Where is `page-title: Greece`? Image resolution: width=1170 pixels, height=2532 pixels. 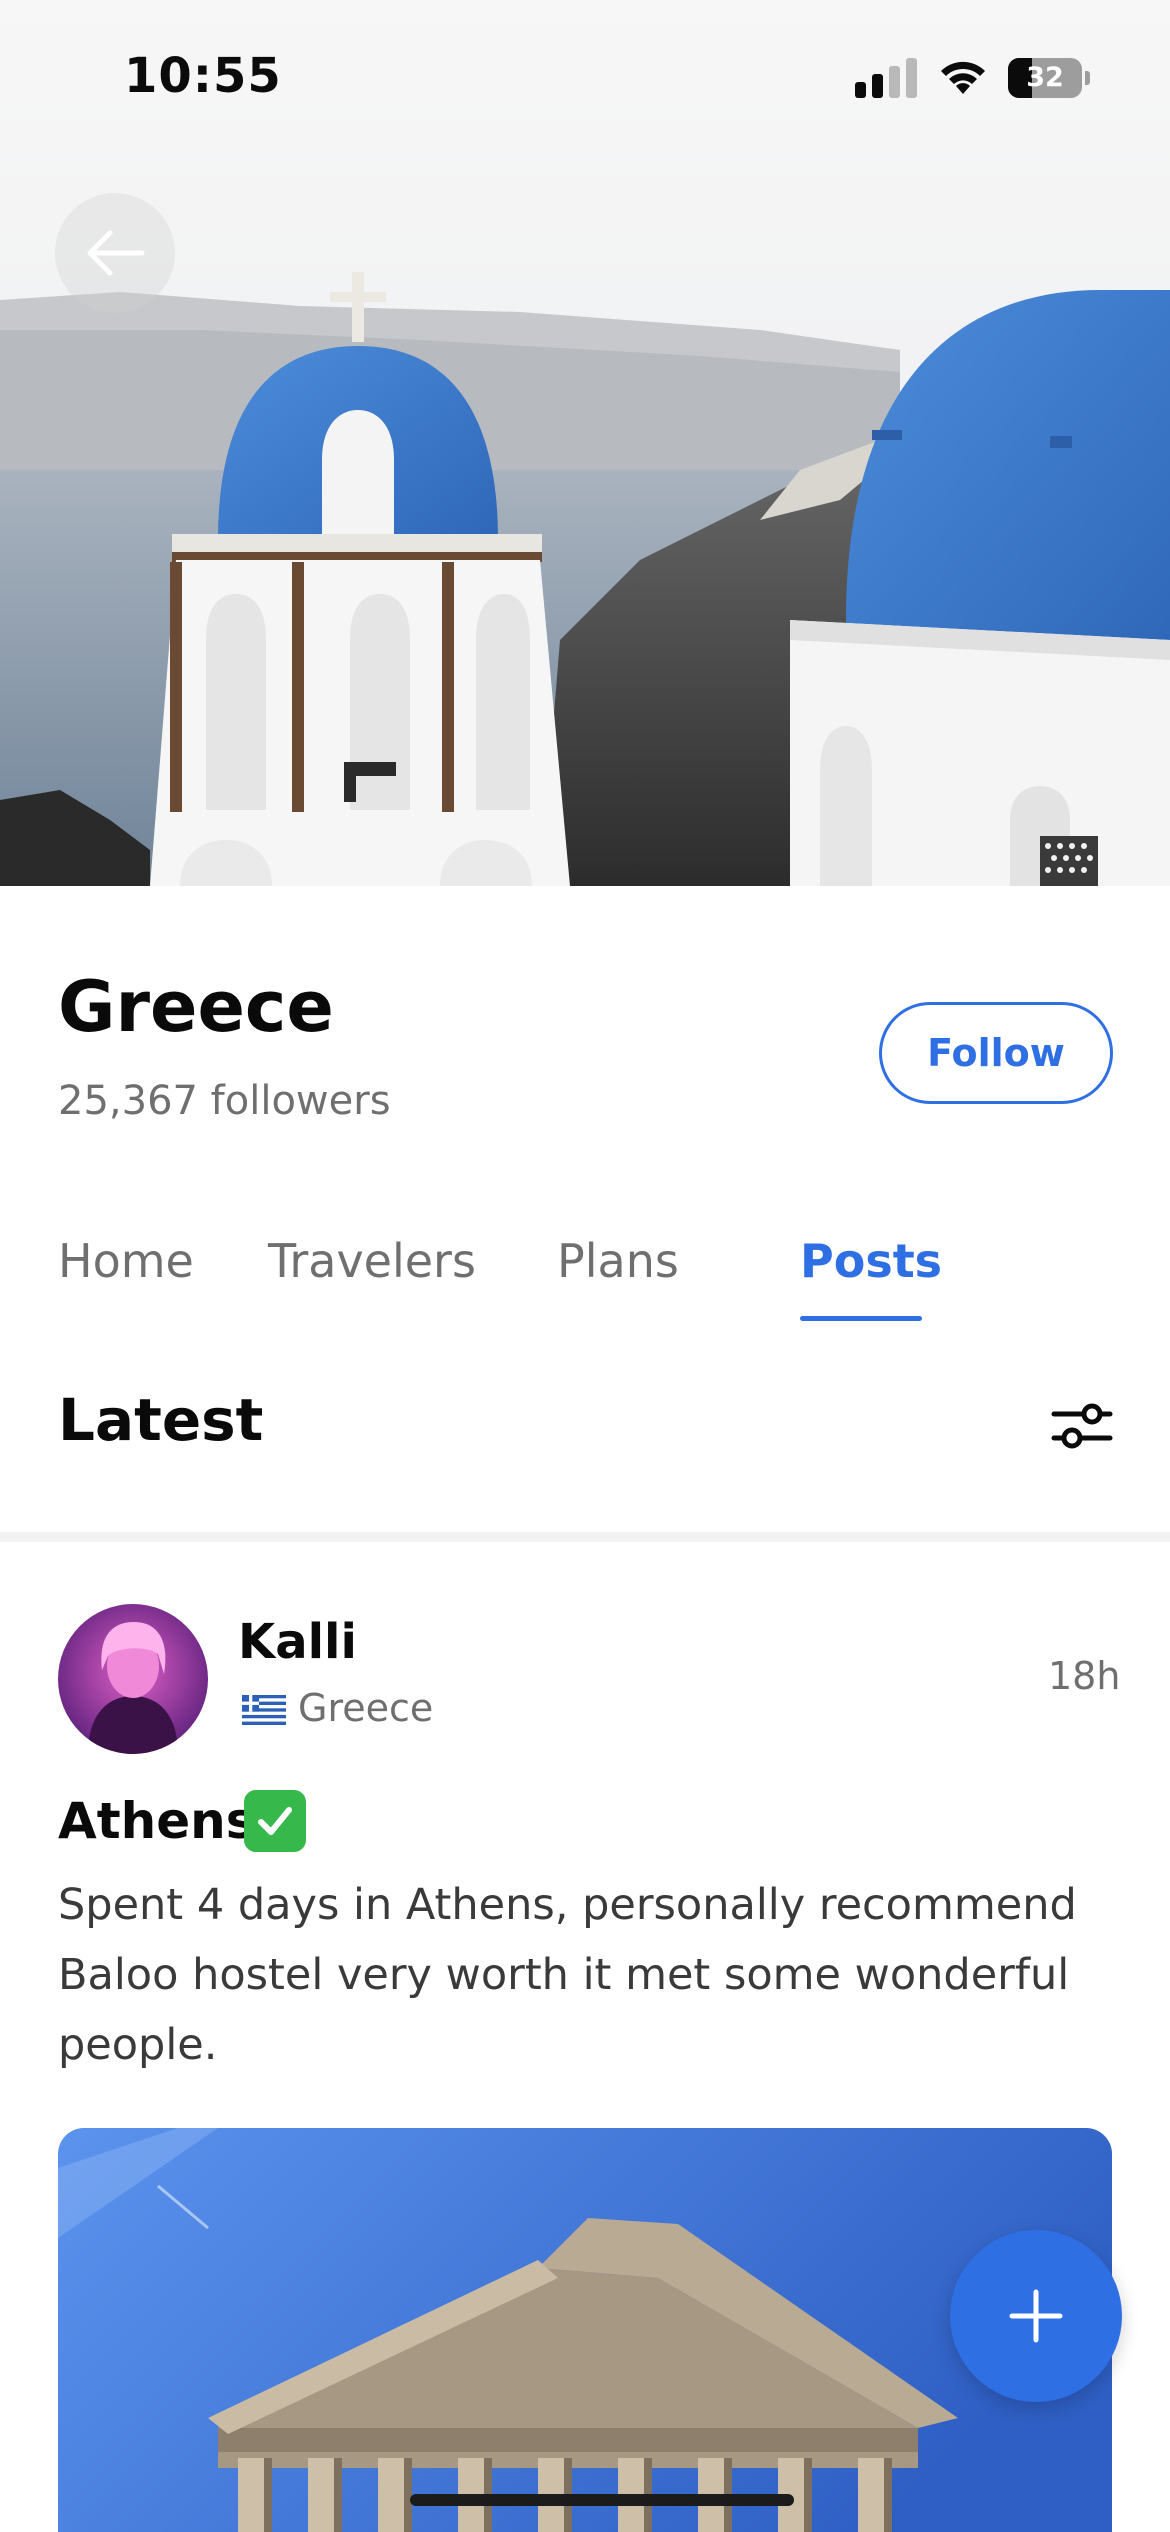
page-title: Greece is located at coordinates (196, 1007).